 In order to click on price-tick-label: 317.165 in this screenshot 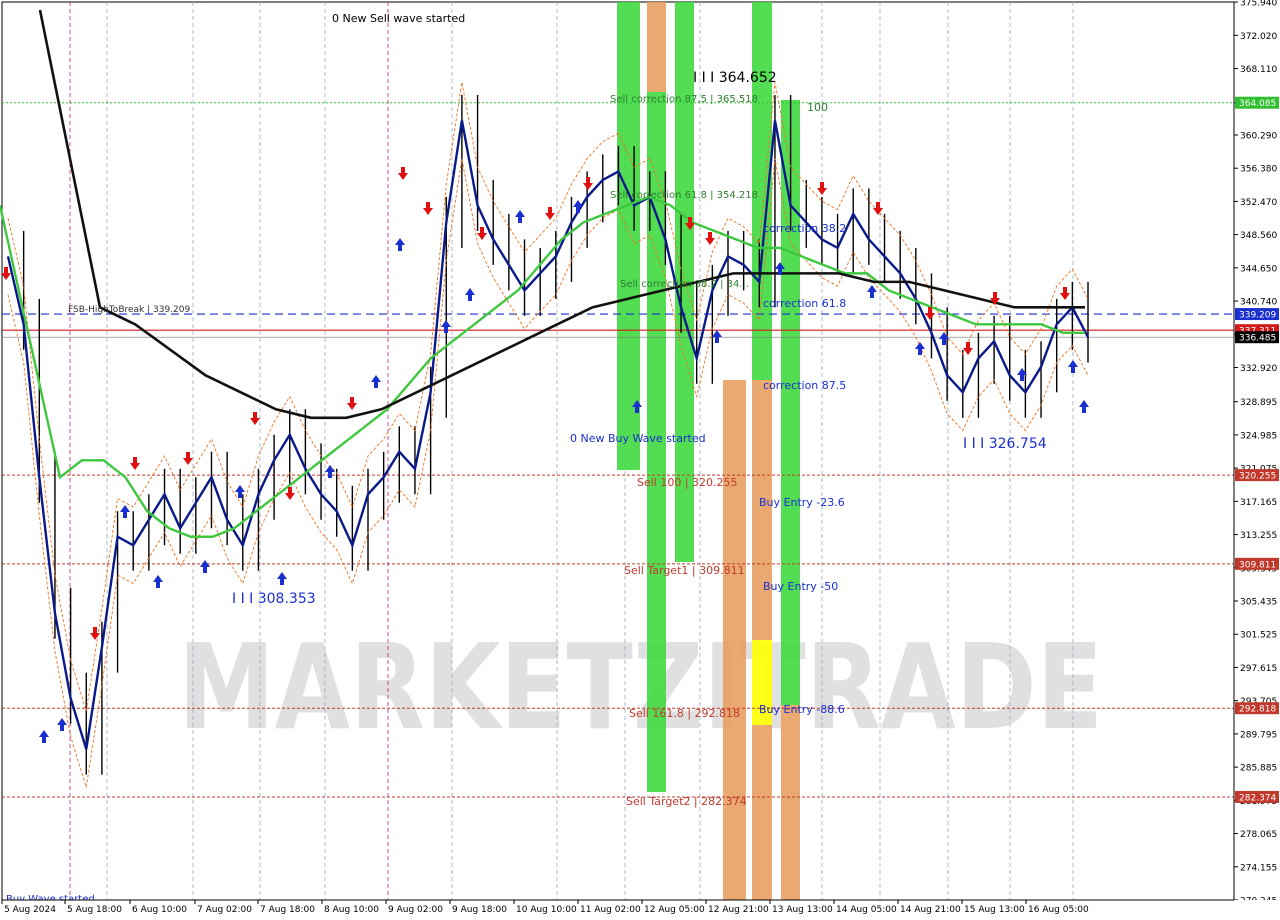, I will do `click(1258, 503)`.